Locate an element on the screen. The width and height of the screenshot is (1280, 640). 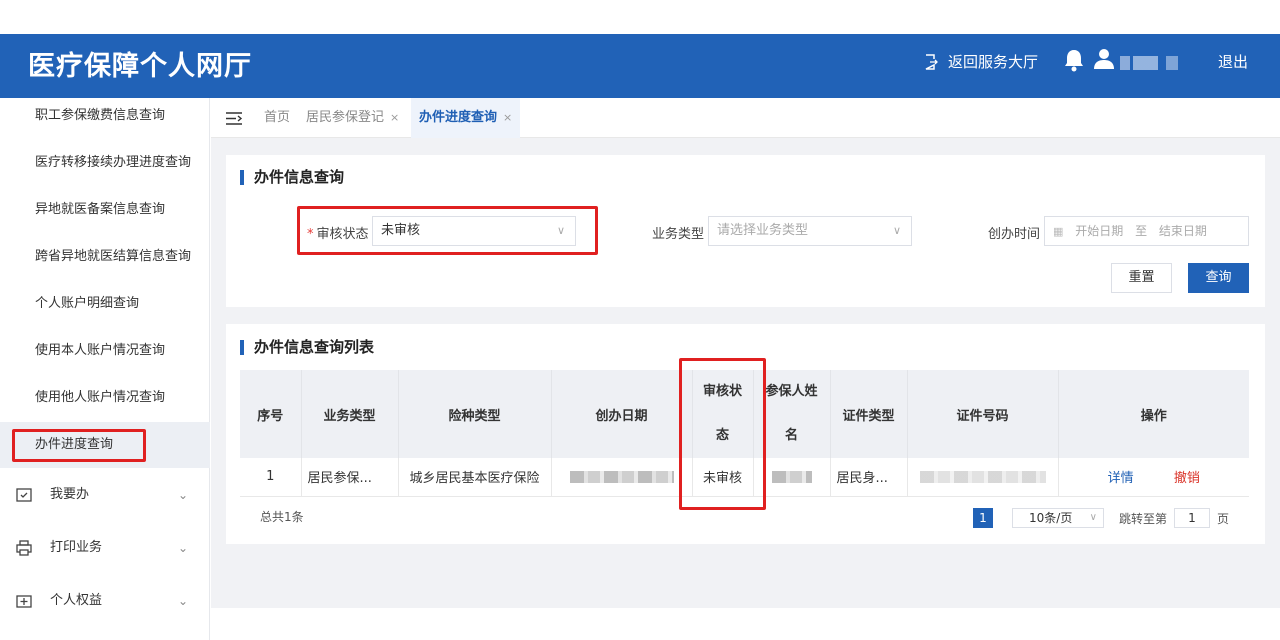
sidebar-item-cross-province: 跨省异地就医结算信息查询 is located at coordinates (105, 257).